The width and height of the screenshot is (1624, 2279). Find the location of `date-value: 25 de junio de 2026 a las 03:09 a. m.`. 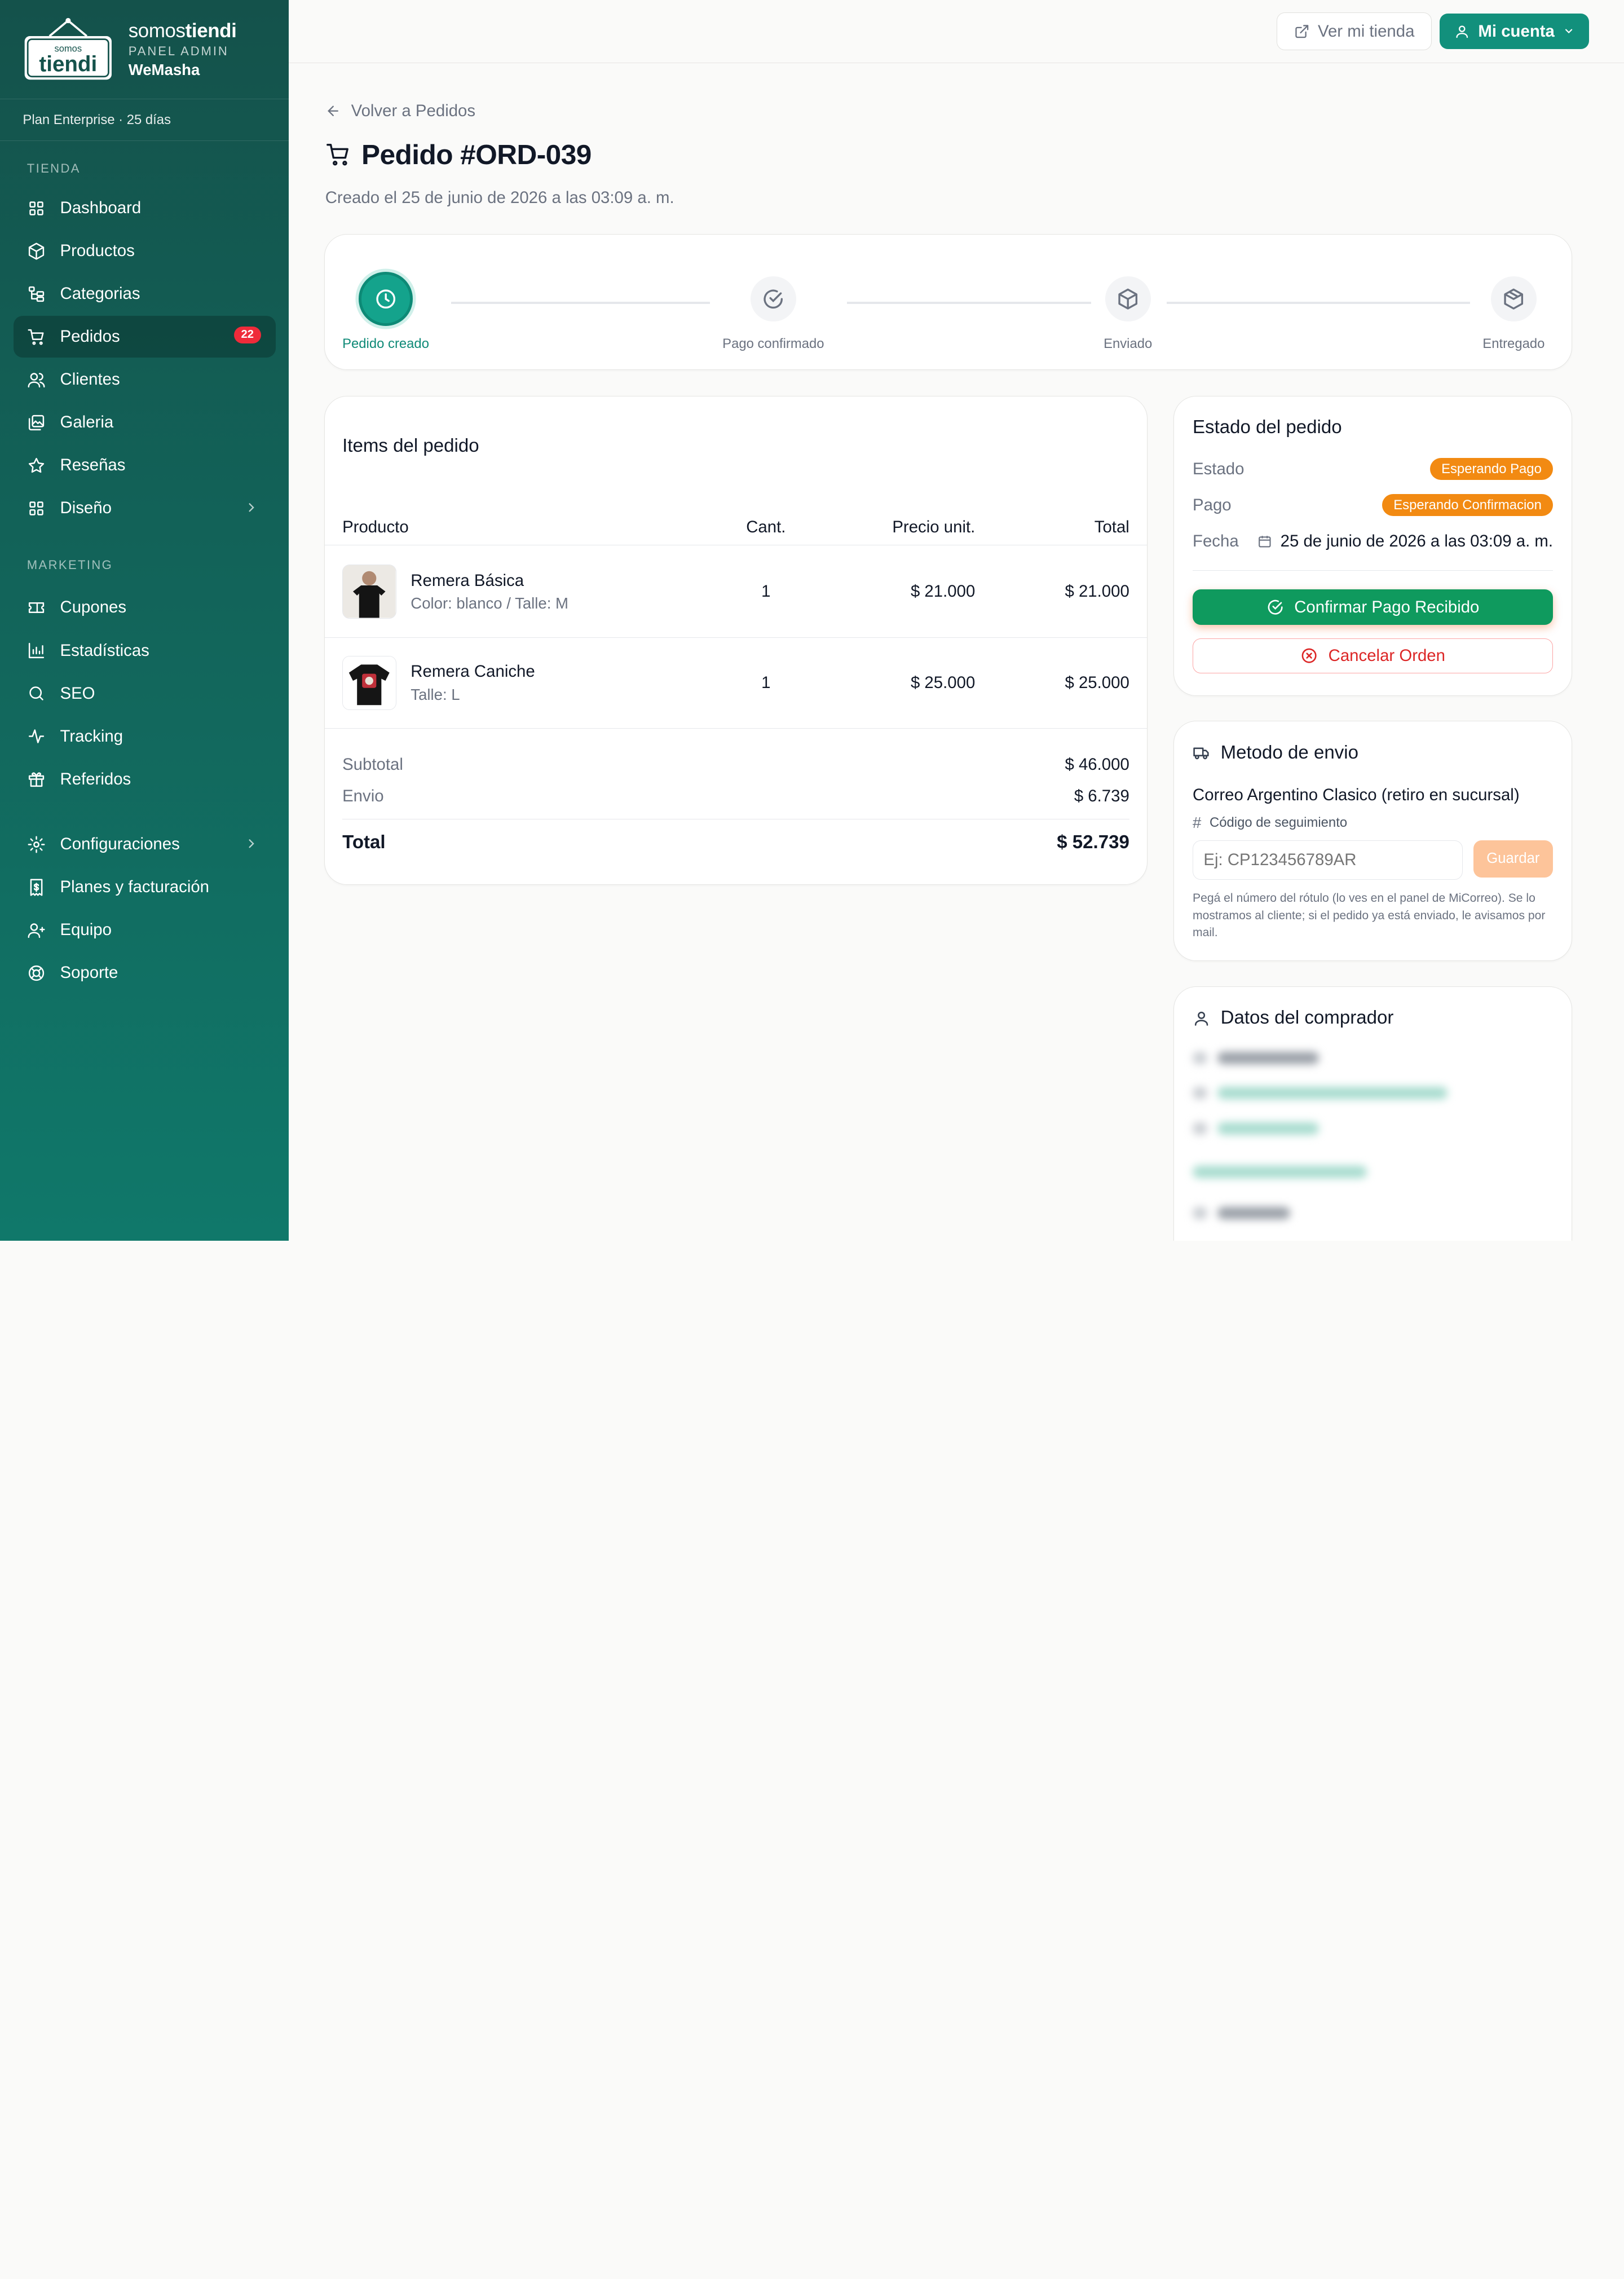

date-value: 25 de junio de 2026 a las 03:09 a. m. is located at coordinates (1417, 541).